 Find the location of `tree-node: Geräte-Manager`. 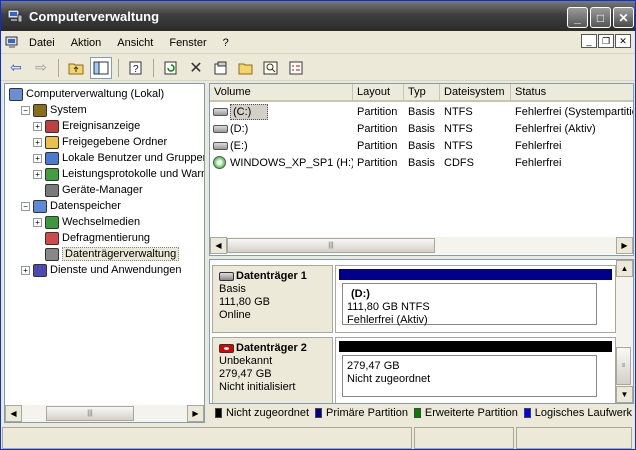

tree-node: Geräte-Manager is located at coordinates (88, 190).